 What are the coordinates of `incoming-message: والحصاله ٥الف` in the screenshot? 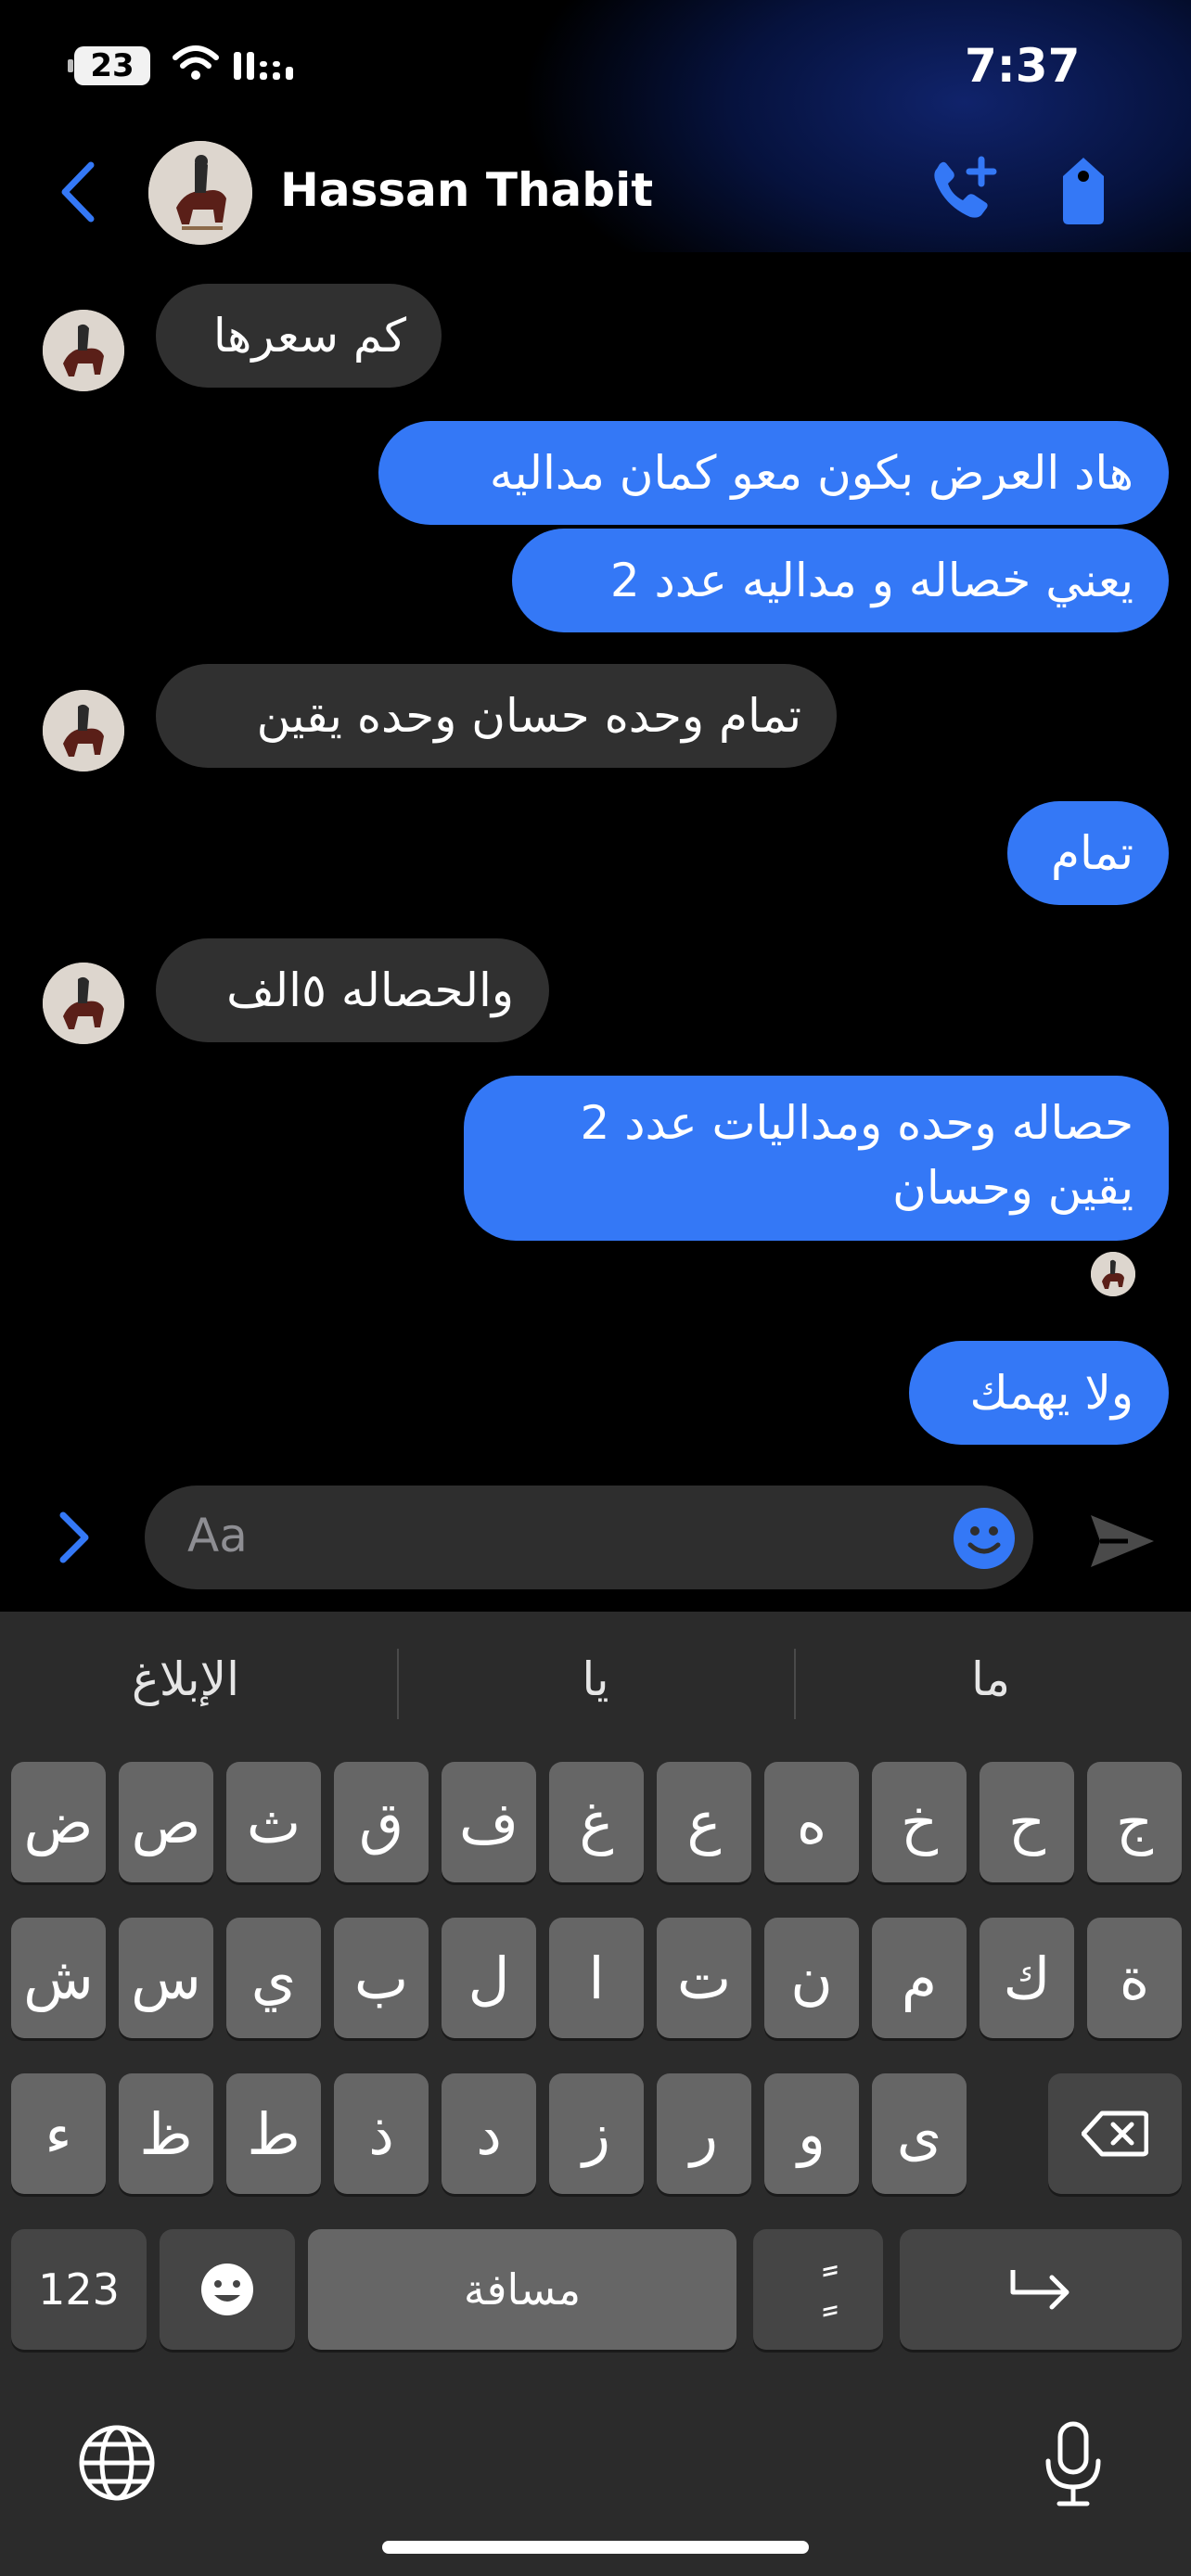 It's located at (352, 990).